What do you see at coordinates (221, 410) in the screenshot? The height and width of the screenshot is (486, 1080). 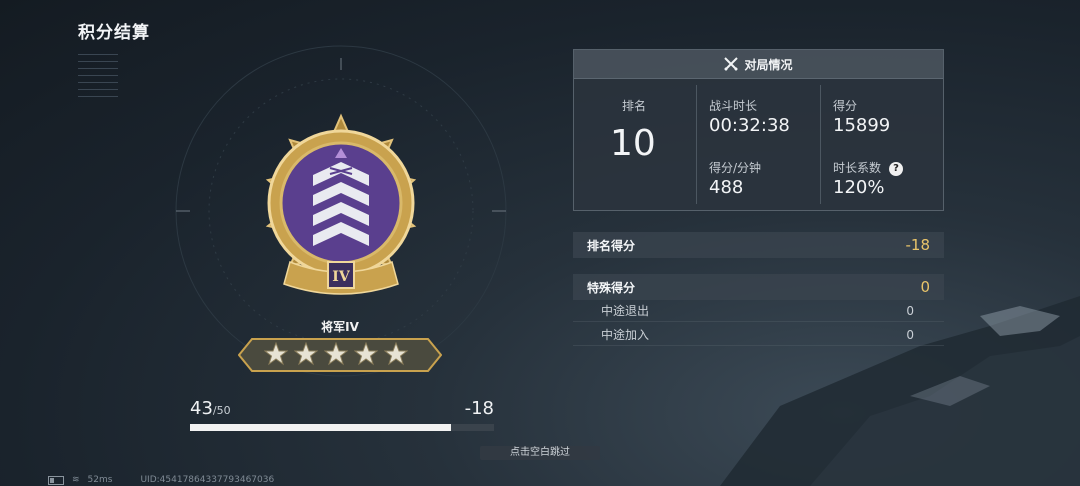 I see `rank-points-max: /50` at bounding box center [221, 410].